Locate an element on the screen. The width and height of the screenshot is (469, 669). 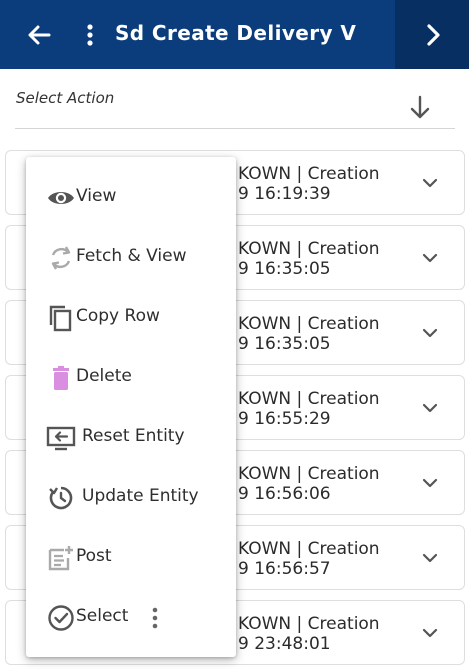
chevron-right-icon is located at coordinates (433, 35).